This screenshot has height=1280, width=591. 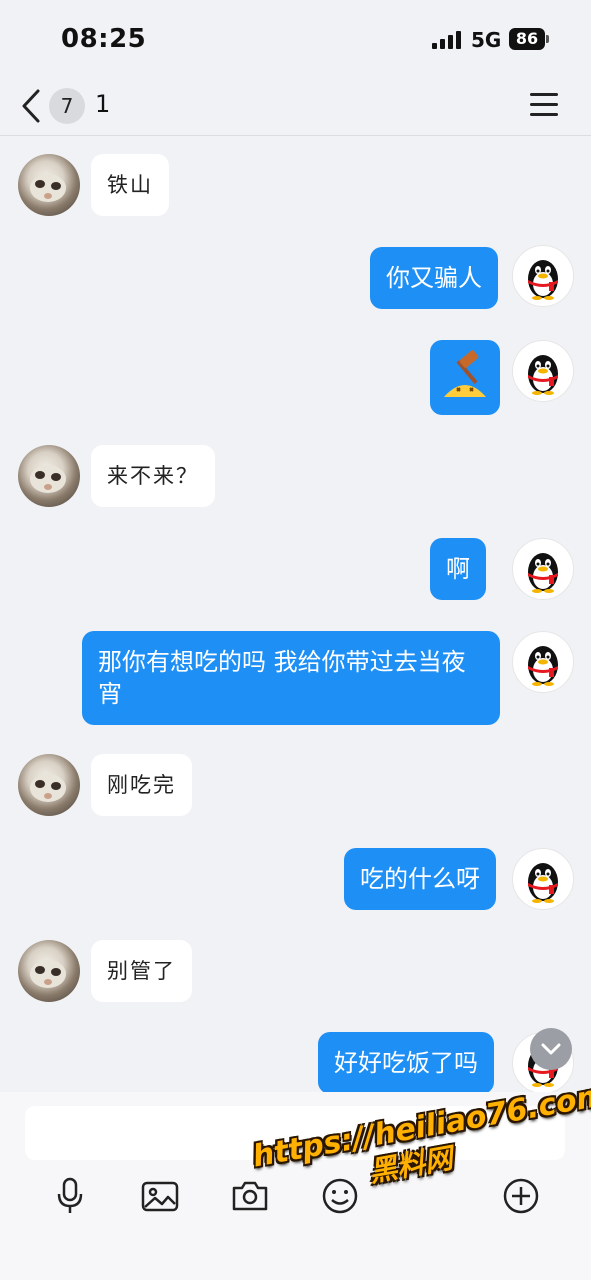 I want to click on message-bubble-outgoing: 啊, so click(x=458, y=569).